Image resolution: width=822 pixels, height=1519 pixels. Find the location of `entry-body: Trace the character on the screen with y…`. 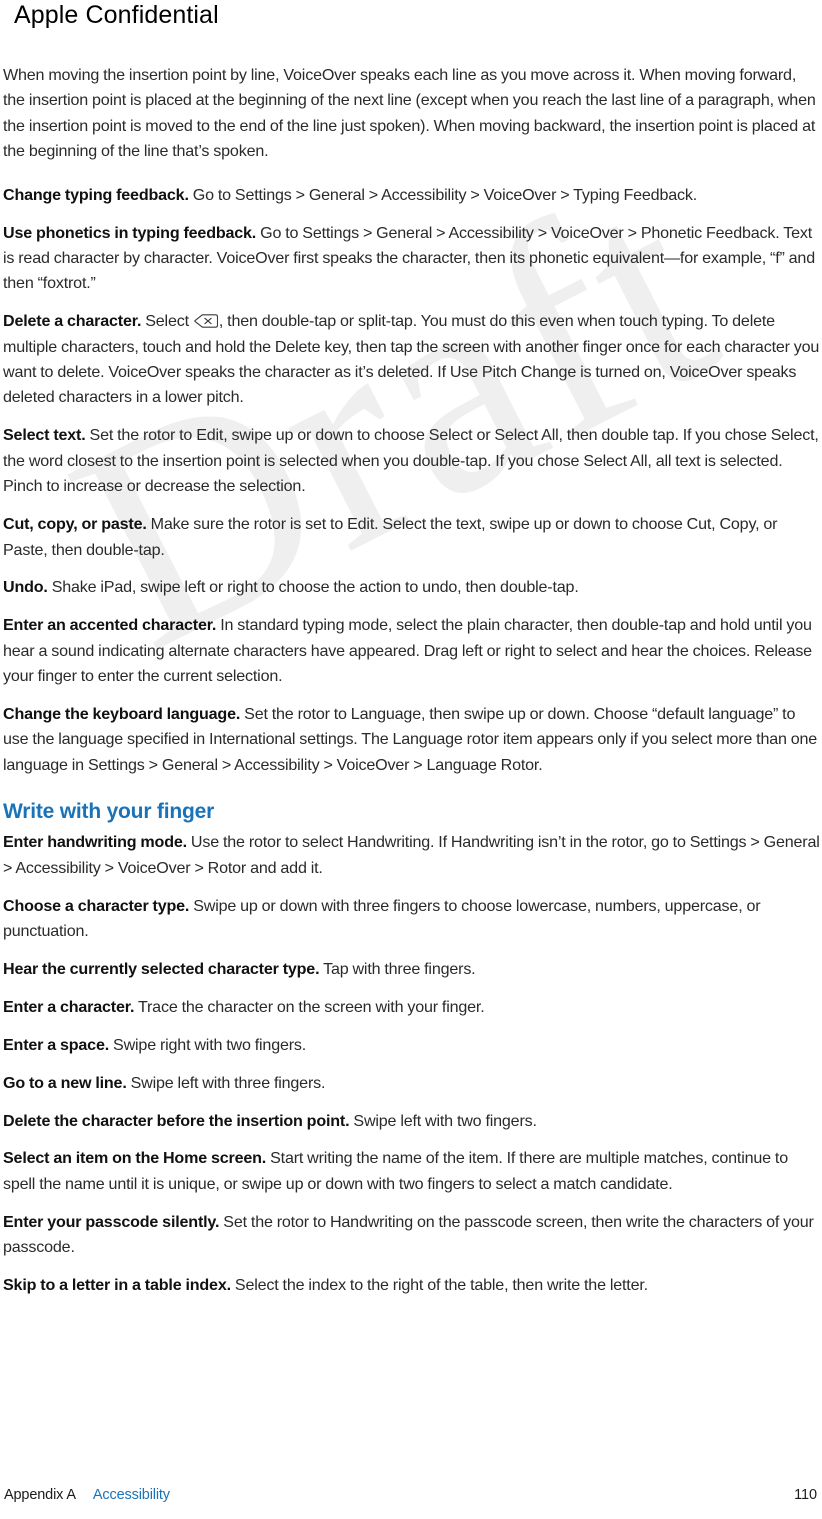

entry-body: Trace the character on the screen with y… is located at coordinates (311, 1006).